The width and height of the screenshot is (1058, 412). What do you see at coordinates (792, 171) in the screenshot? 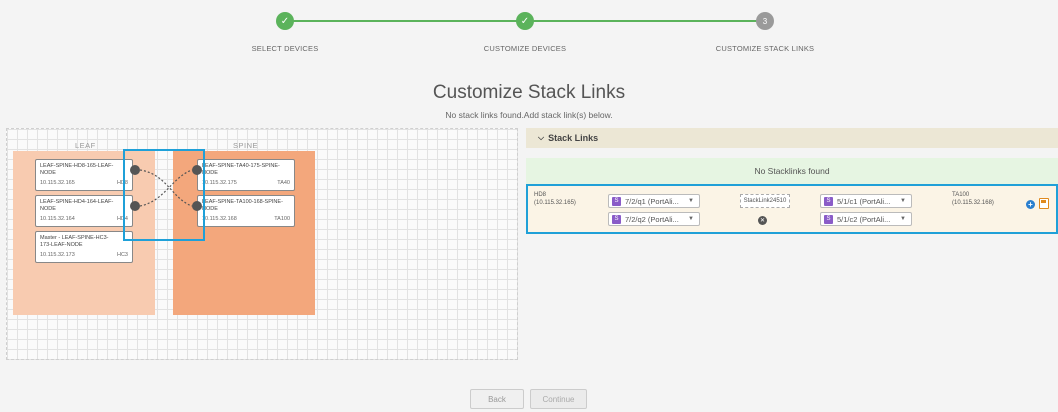
I see `empty-message: No Stacklinks found` at bounding box center [792, 171].